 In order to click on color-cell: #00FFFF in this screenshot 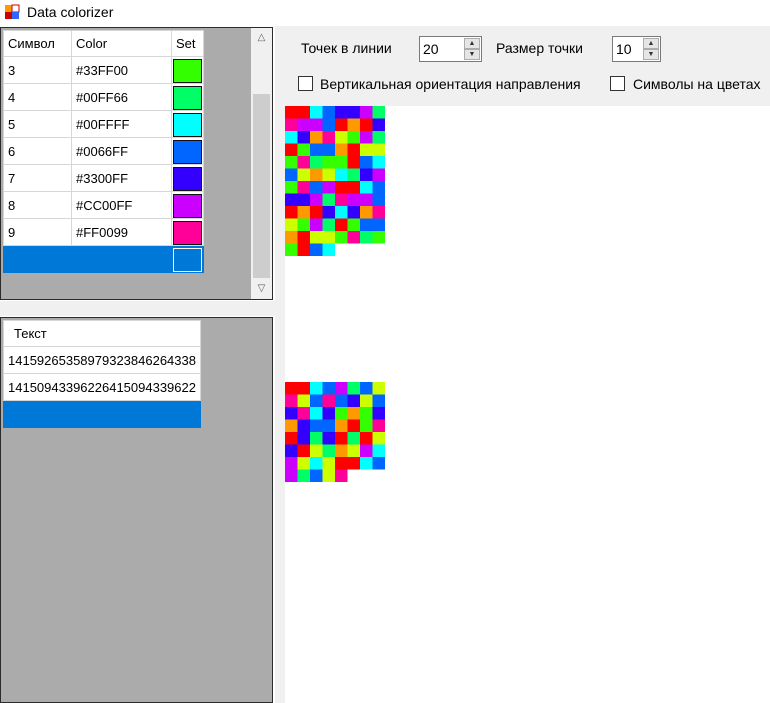, I will do `click(121, 124)`.